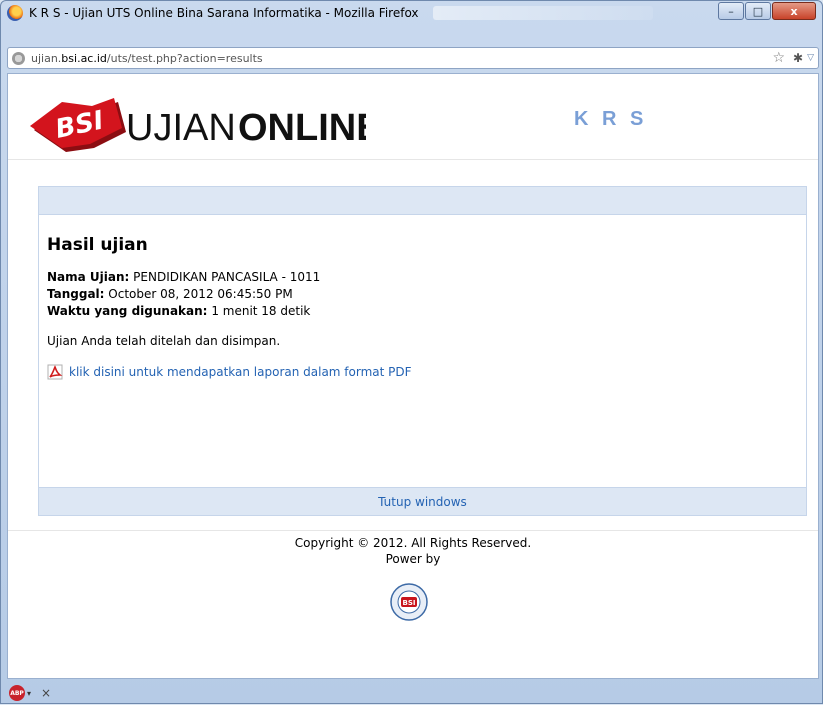 Image resolution: width=823 pixels, height=705 pixels. I want to click on duration-value: 1 menit 18 detik, so click(261, 311).